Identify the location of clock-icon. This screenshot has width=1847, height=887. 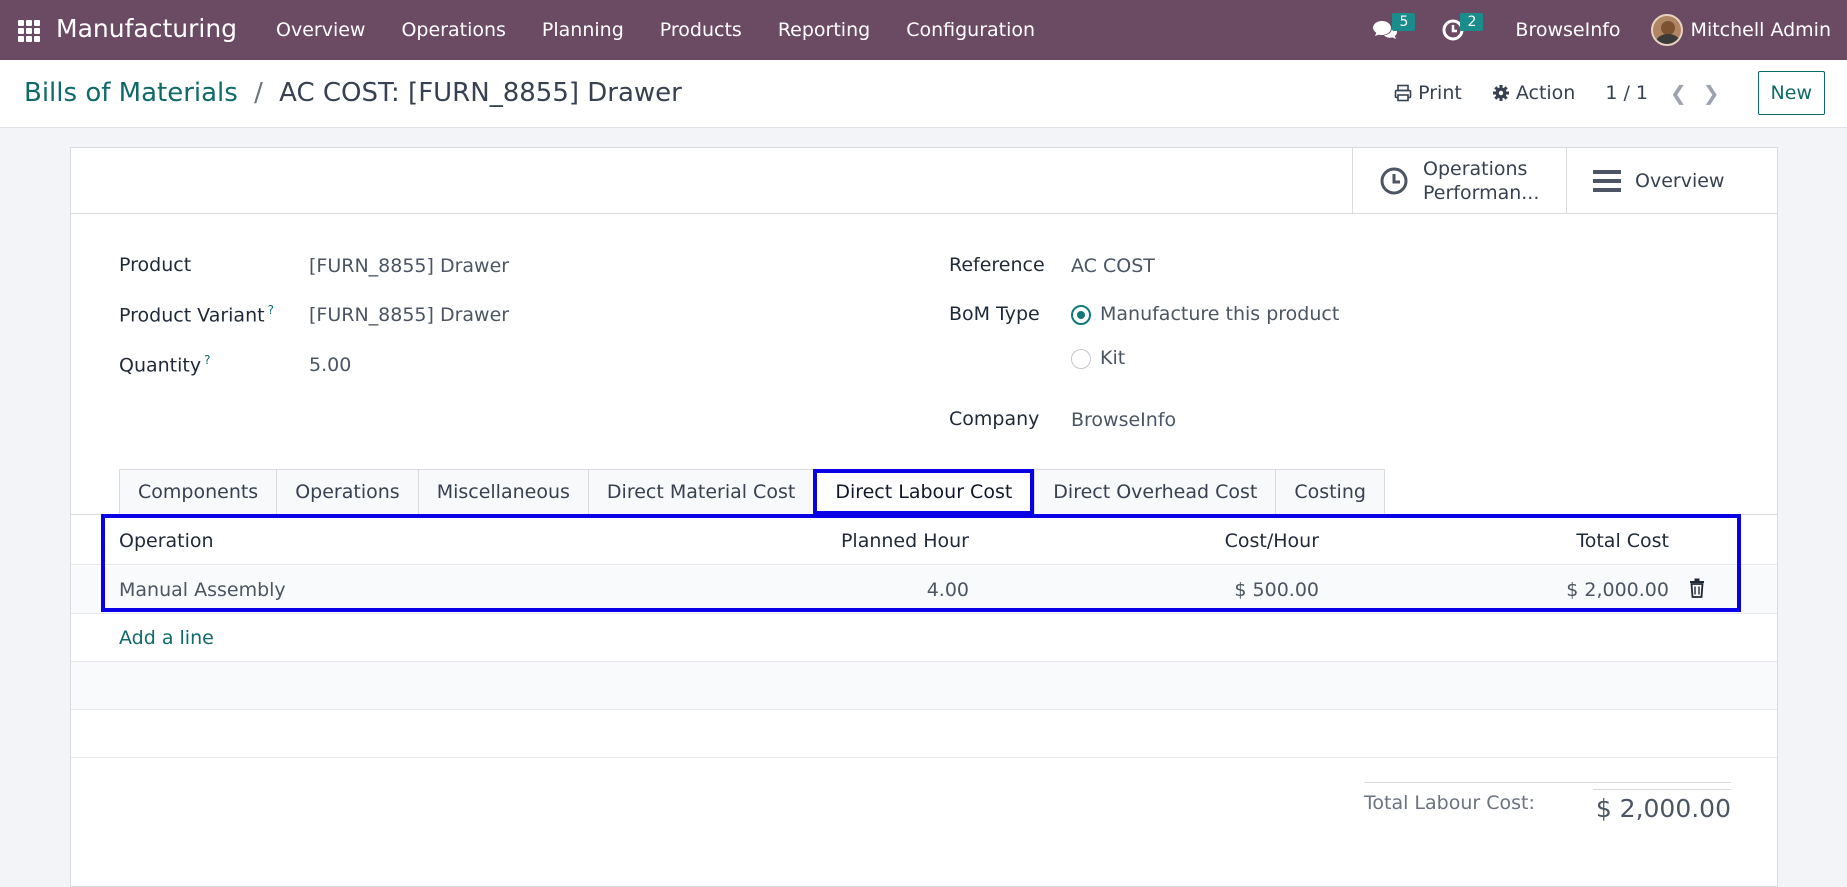
(1394, 181).